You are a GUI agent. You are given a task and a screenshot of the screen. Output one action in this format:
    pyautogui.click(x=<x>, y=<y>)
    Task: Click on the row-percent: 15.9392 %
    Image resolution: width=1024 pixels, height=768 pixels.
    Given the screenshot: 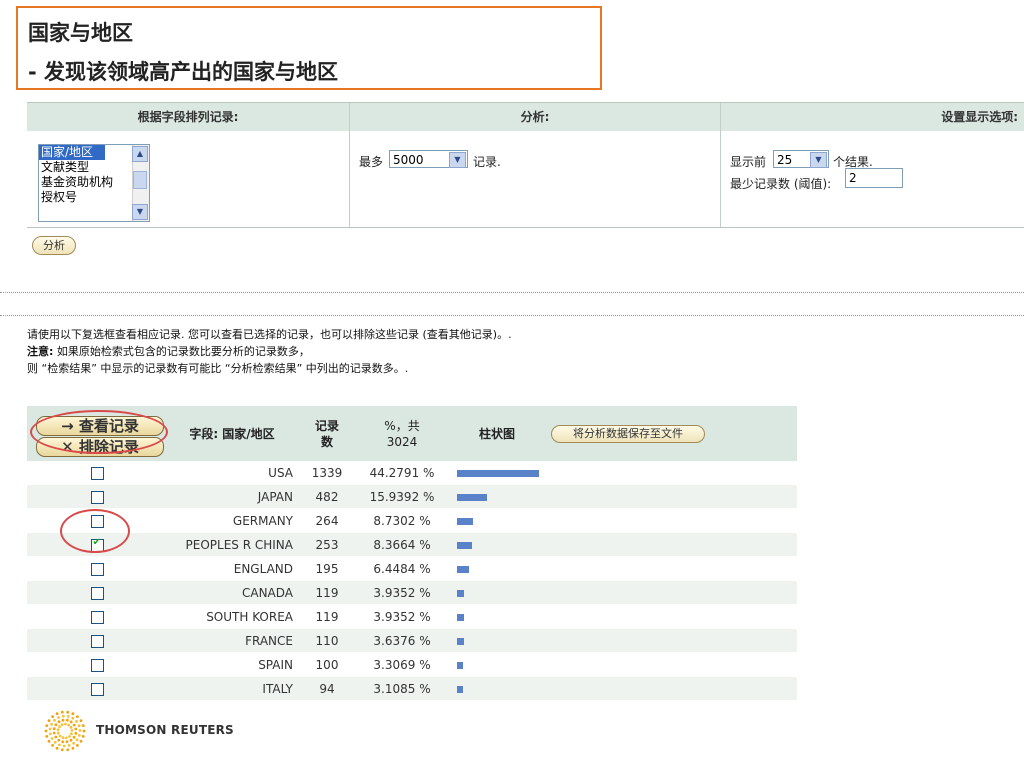 What is the action you would take?
    pyautogui.click(x=402, y=496)
    